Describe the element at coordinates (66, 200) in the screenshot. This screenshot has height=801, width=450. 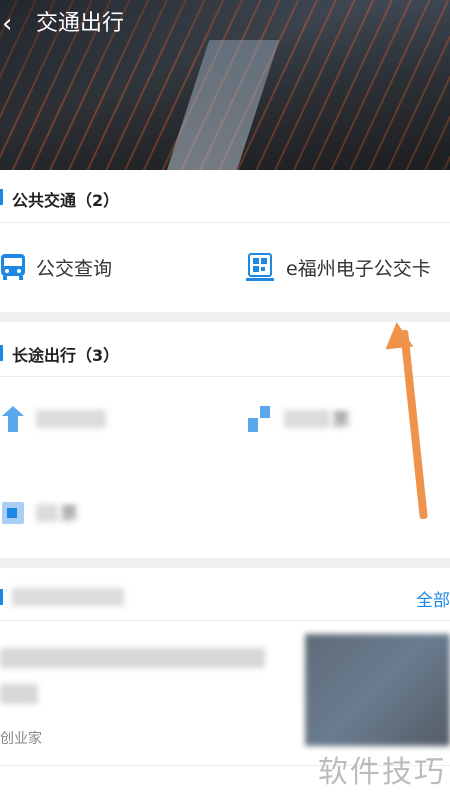
I see `section-title-public-transport: 公共交通（2）` at that location.